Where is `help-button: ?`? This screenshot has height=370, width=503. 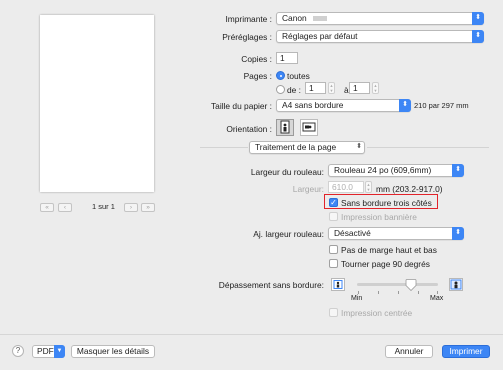
help-button: ? is located at coordinates (18, 351).